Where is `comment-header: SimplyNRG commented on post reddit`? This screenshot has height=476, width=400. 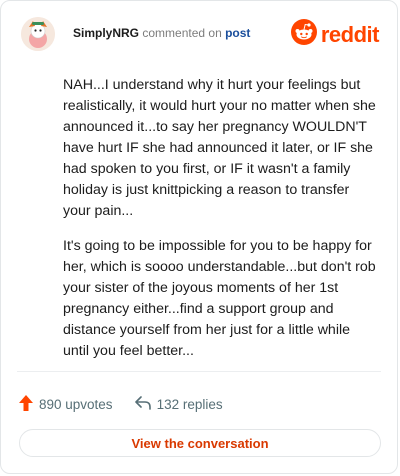
comment-header: SimplyNRG commented on post reddit is located at coordinates (199, 35).